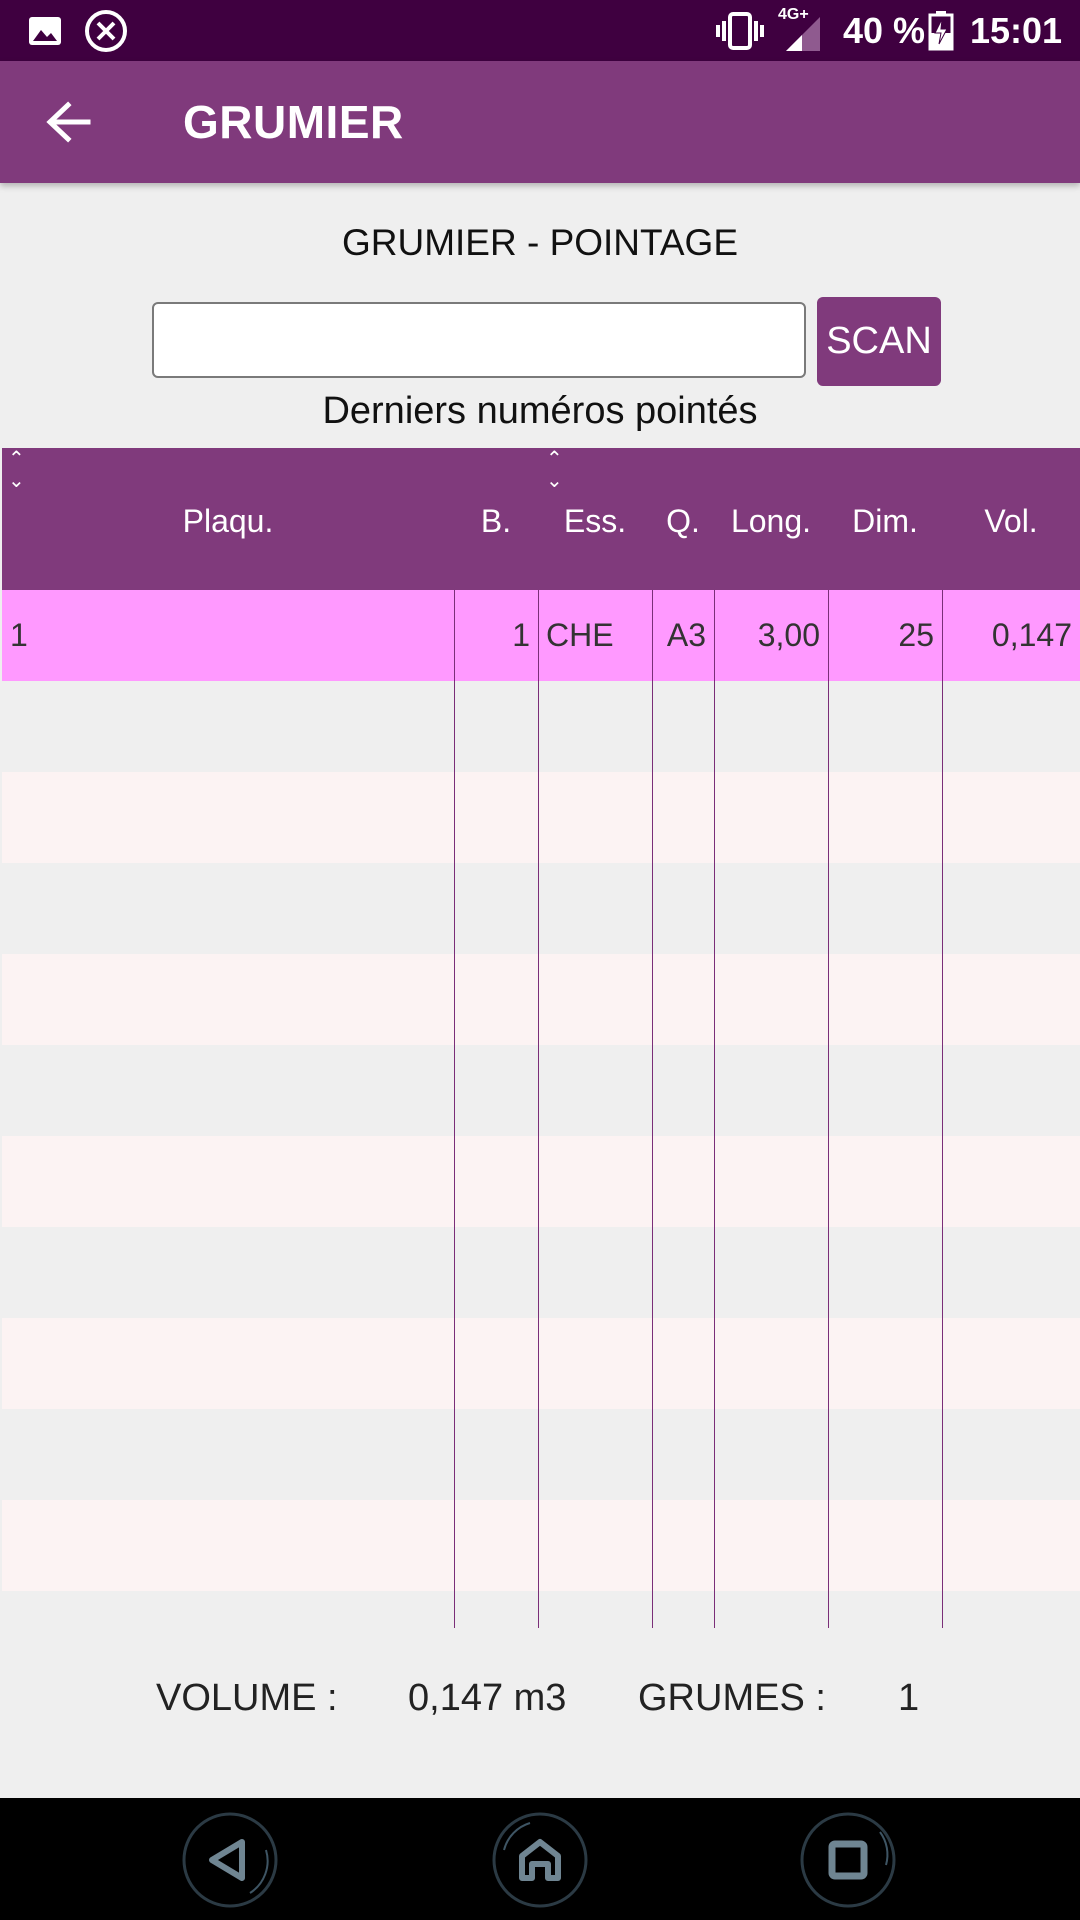 The image size is (1080, 1920). What do you see at coordinates (540, 242) in the screenshot?
I see `section-title: GRUMIER - POINTAGE` at bounding box center [540, 242].